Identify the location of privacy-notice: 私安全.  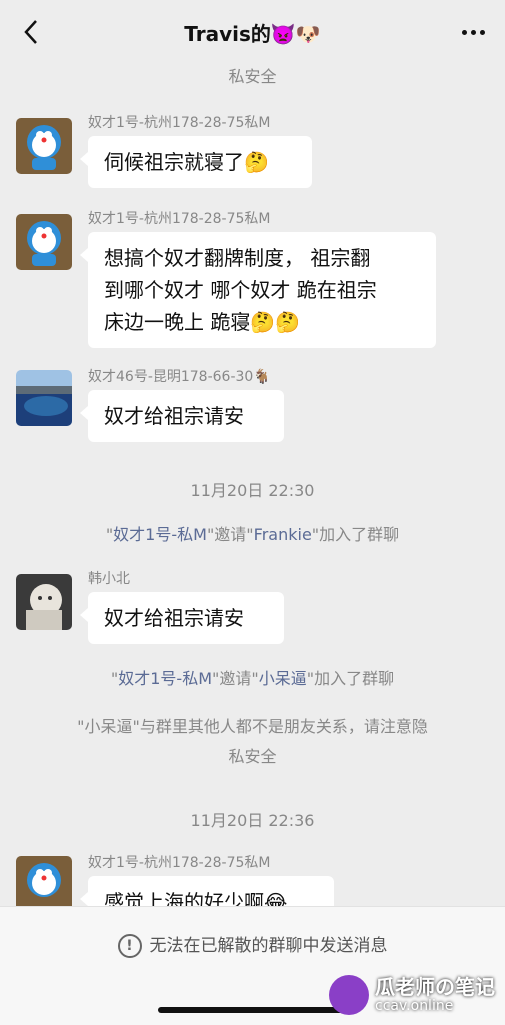
(252, 756).